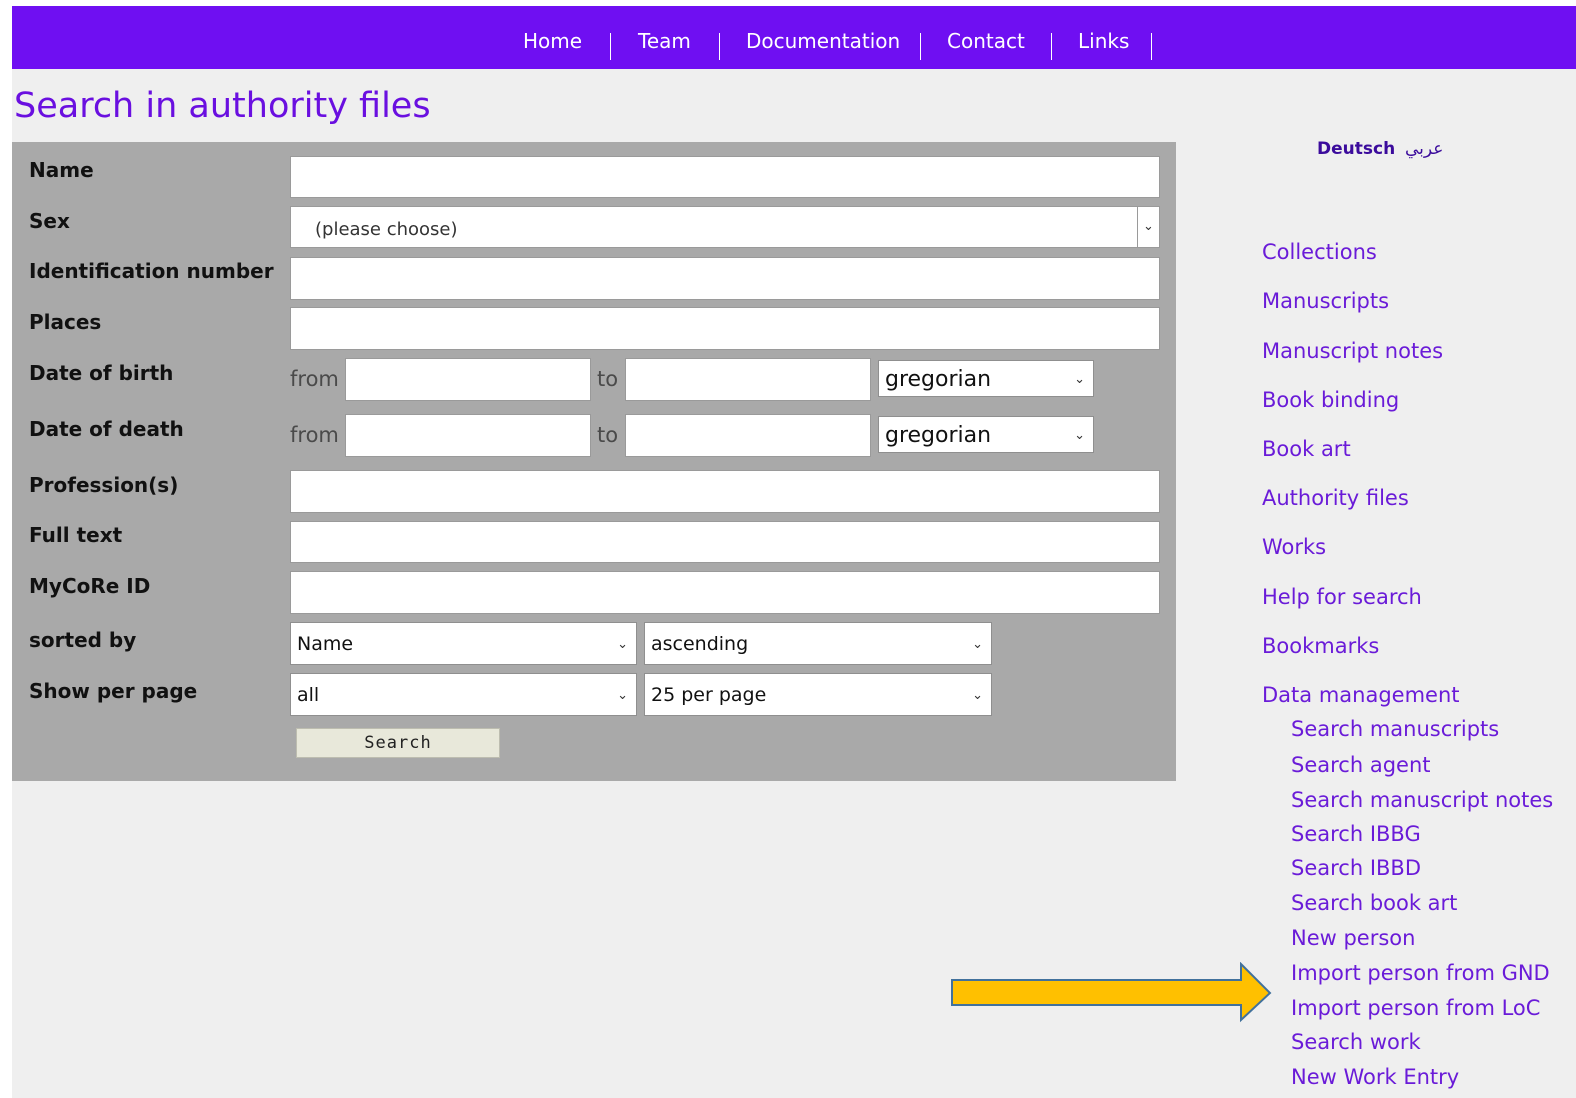 This screenshot has height=1098, width=1576. What do you see at coordinates (1356, 834) in the screenshot?
I see `sidebar-subitem-search-ibbg: Search IBBG` at bounding box center [1356, 834].